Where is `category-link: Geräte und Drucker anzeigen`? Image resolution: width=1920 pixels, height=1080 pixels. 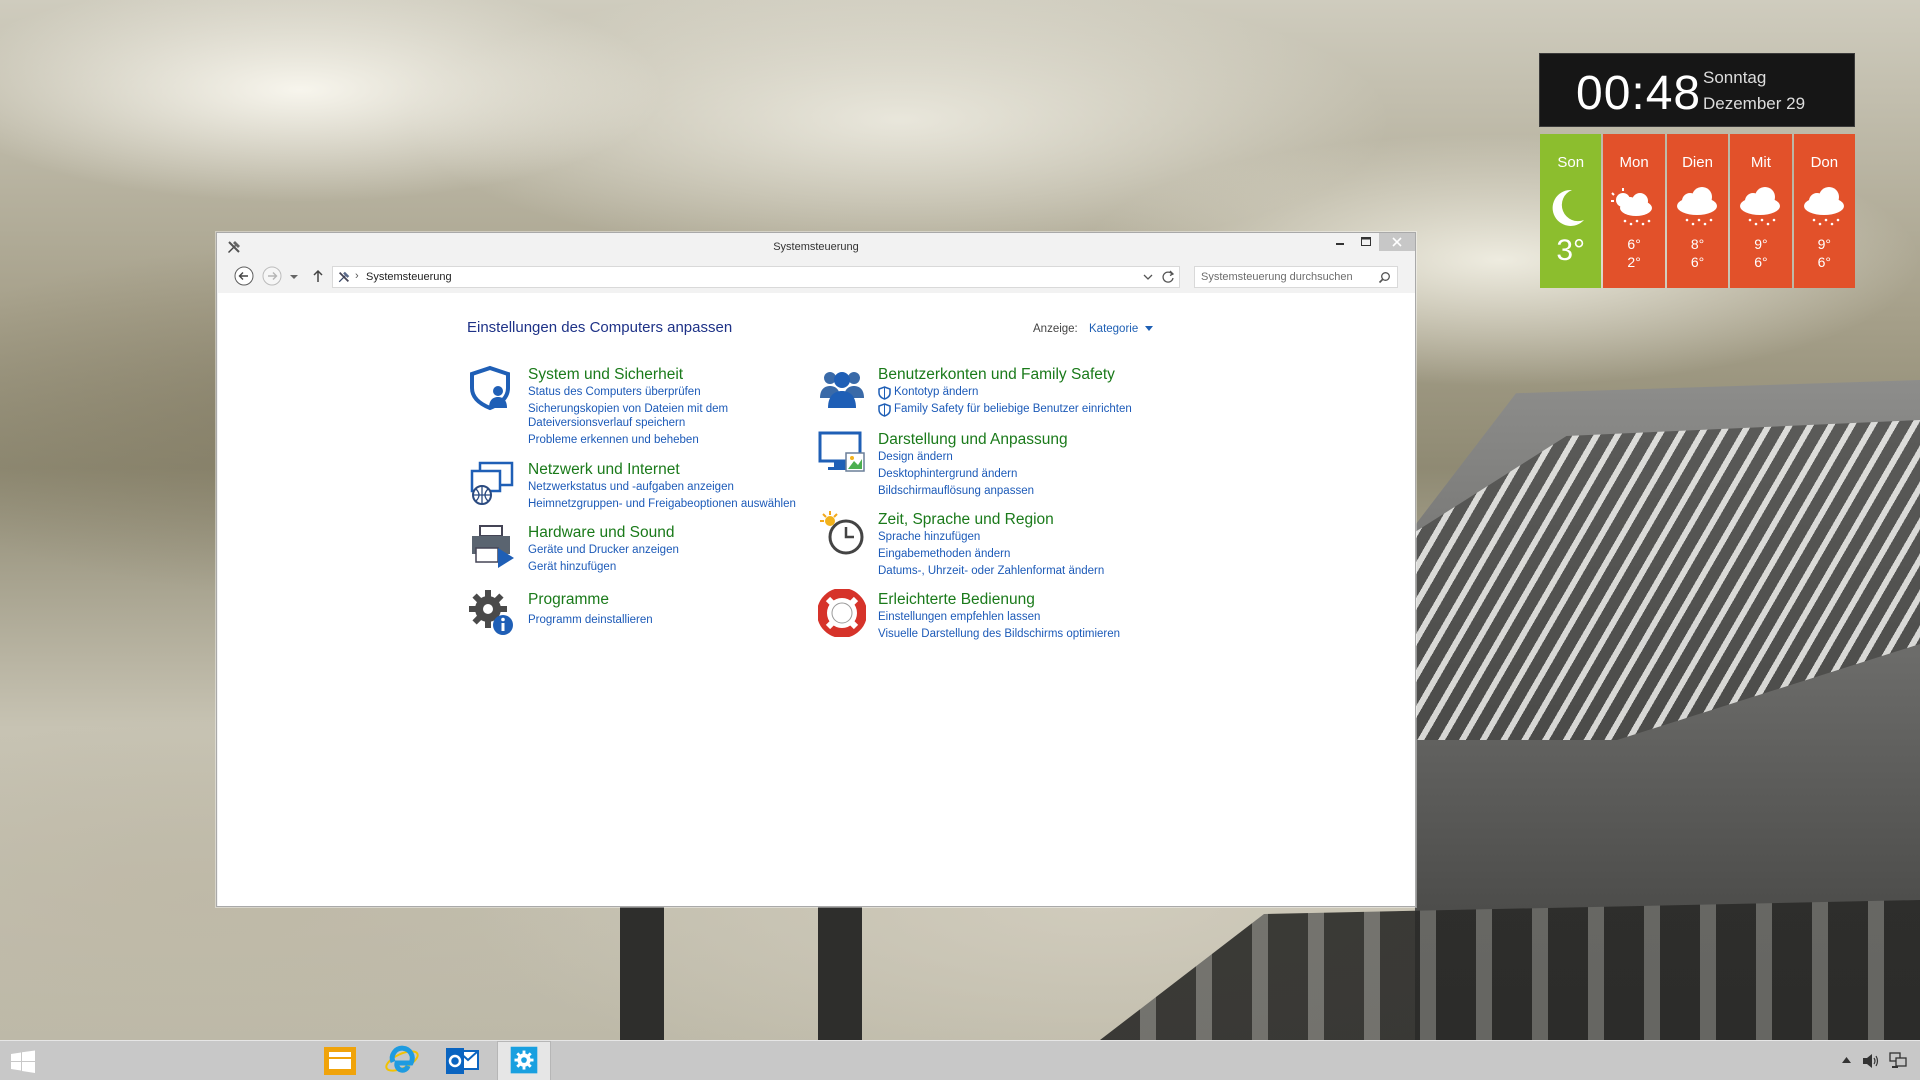
category-link: Geräte und Drucker anzeigen is located at coordinates (603, 550).